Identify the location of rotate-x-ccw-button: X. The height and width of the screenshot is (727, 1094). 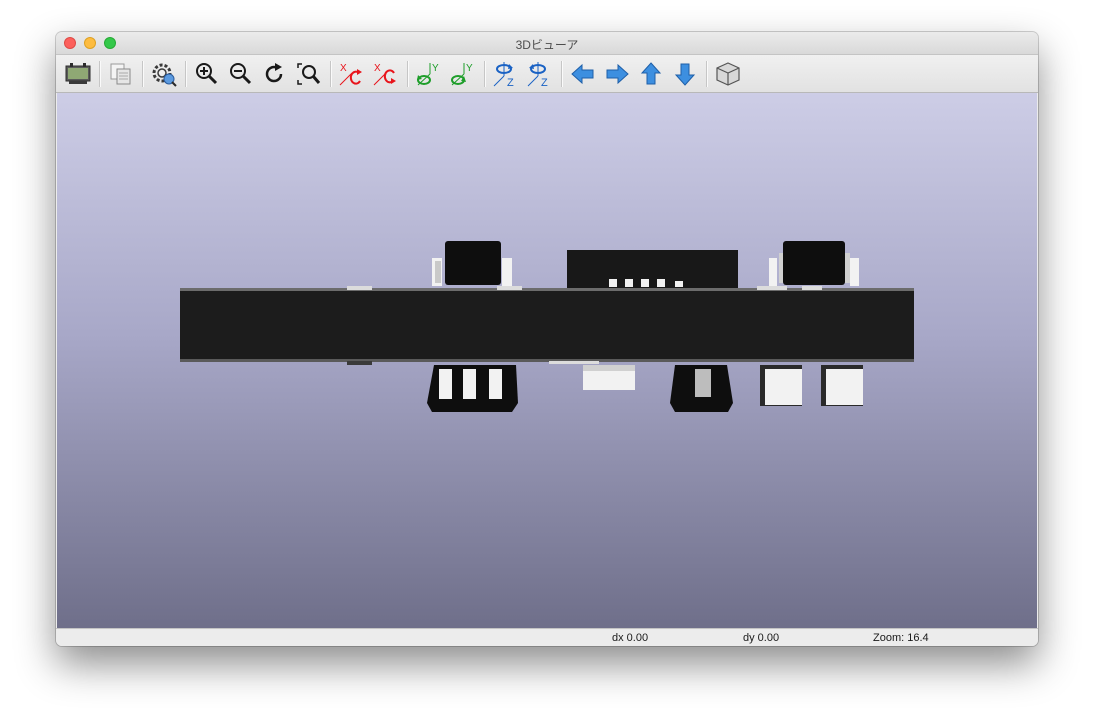
(386, 74).